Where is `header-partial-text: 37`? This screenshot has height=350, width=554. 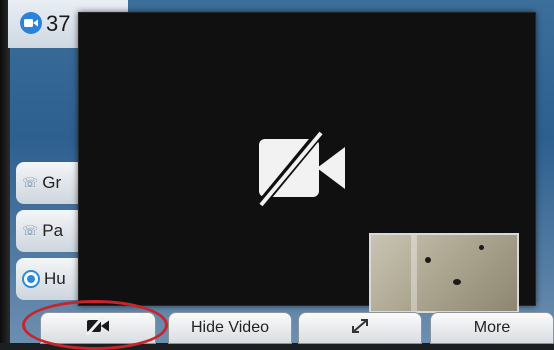
header-partial-text: 37 is located at coordinates (58, 23).